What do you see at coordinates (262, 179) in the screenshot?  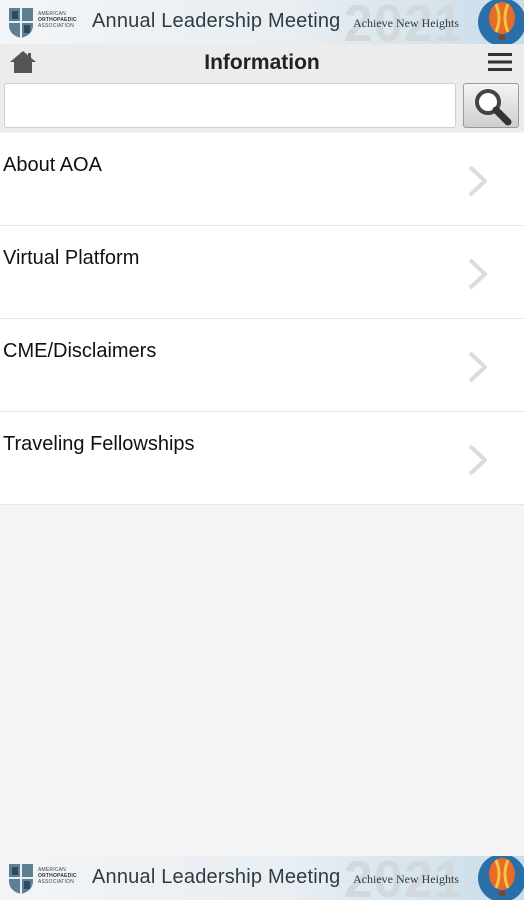 I see `list-item-about-aoa: About AOA` at bounding box center [262, 179].